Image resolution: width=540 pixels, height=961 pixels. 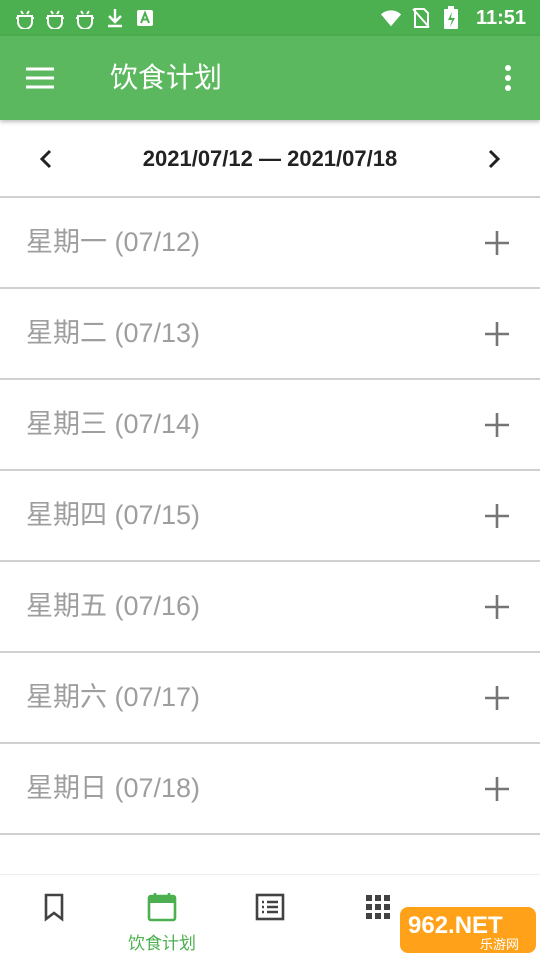 What do you see at coordinates (508, 78) in the screenshot?
I see `more-vertical-icon` at bounding box center [508, 78].